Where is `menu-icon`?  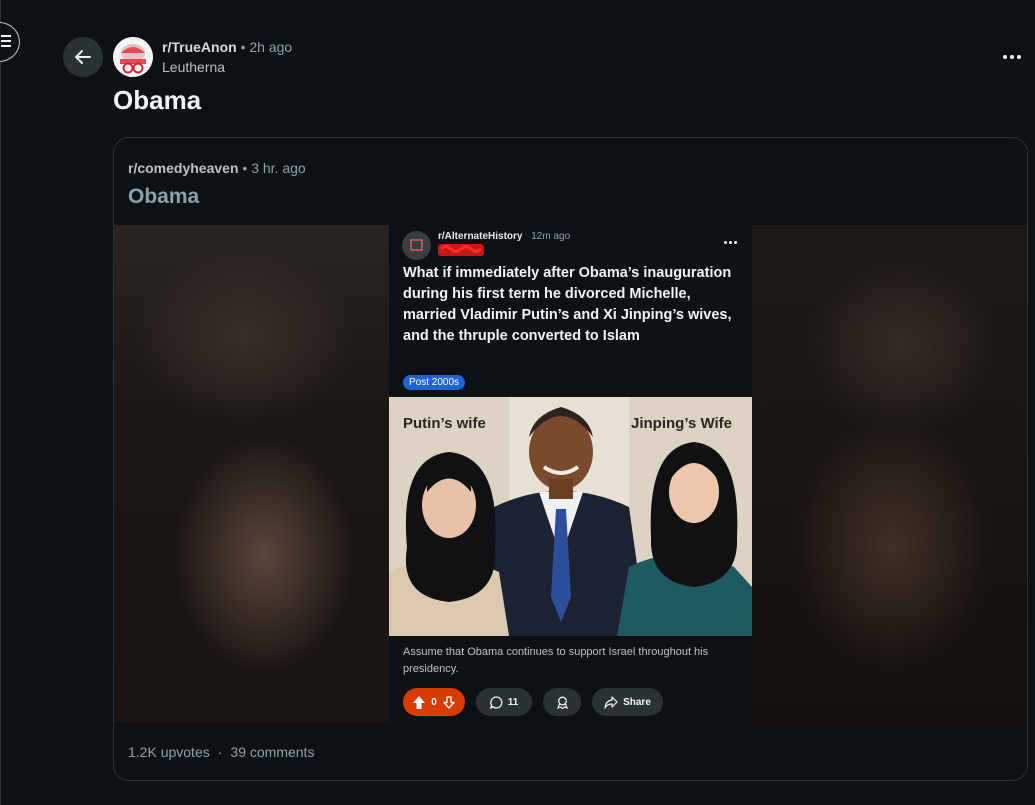 menu-icon is located at coordinates (7, 42).